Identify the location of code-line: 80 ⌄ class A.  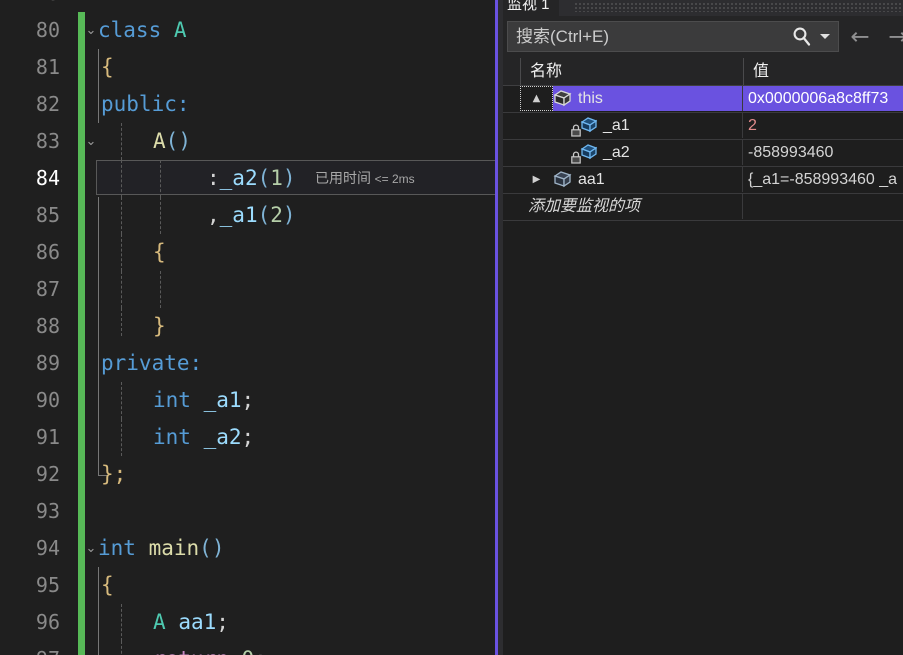
(247, 30).